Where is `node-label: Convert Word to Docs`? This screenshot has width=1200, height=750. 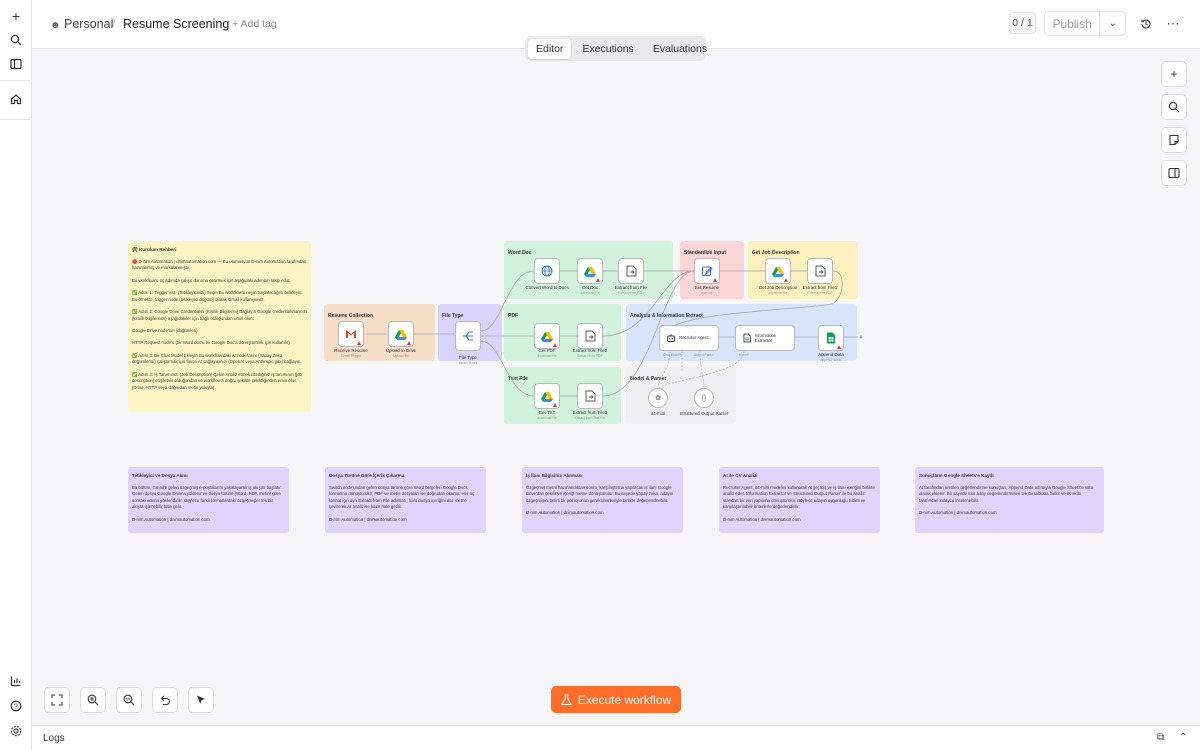
node-label: Convert Word to Docs is located at coordinates (547, 287).